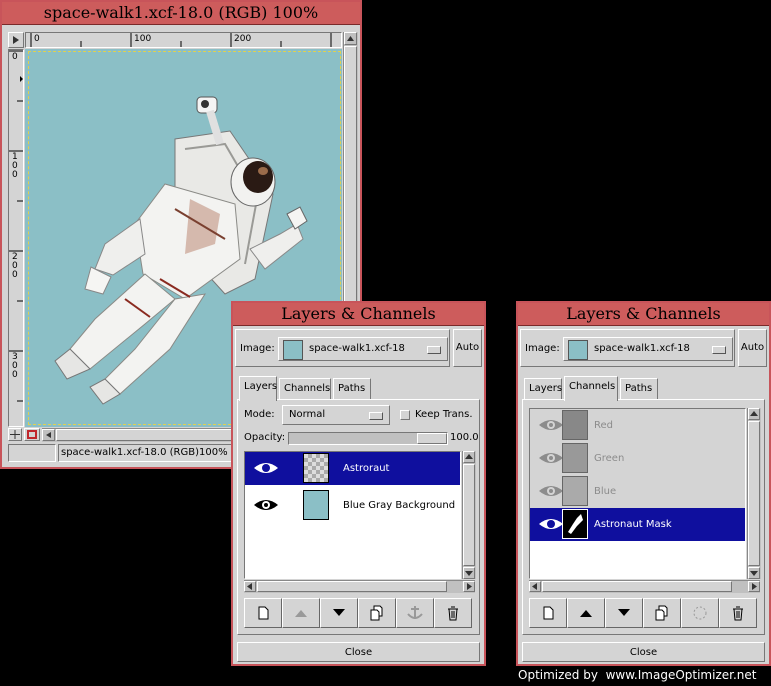  Describe the element at coordinates (605, 491) in the screenshot. I see `channel-name: Blue` at that location.